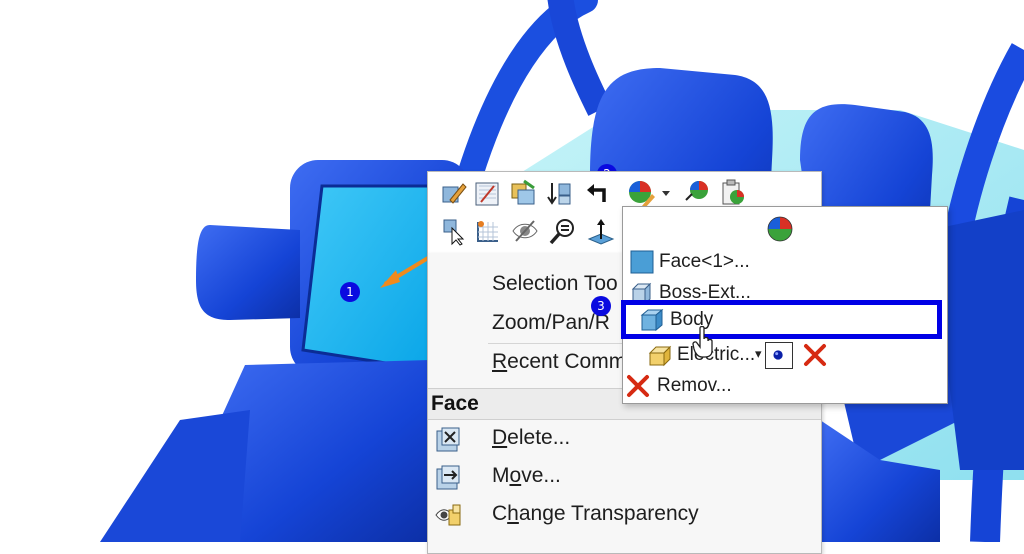 This screenshot has height=554, width=1024. Describe the element at coordinates (641, 193) in the screenshot. I see `appearance-icon` at that location.